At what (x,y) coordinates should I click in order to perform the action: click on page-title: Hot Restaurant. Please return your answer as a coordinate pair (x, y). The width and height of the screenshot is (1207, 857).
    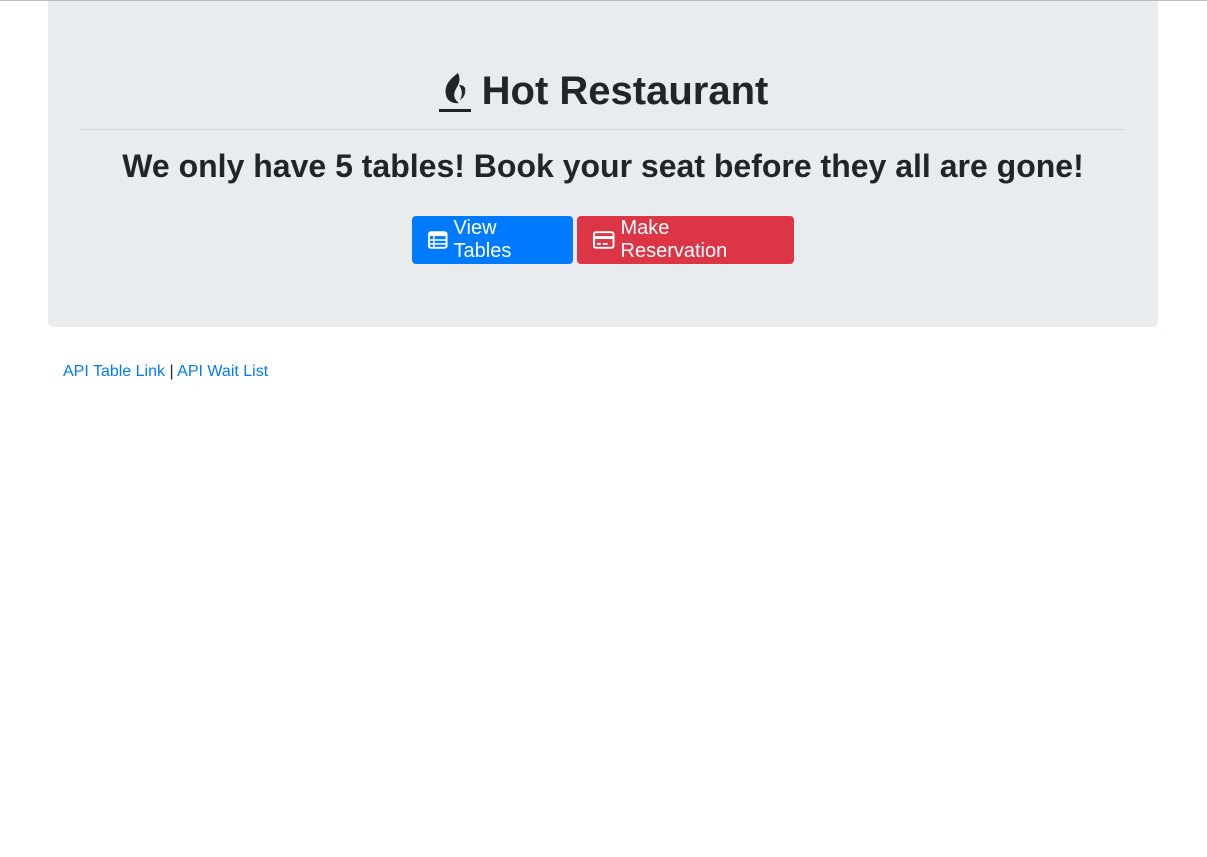
    Looking at the image, I should click on (603, 91).